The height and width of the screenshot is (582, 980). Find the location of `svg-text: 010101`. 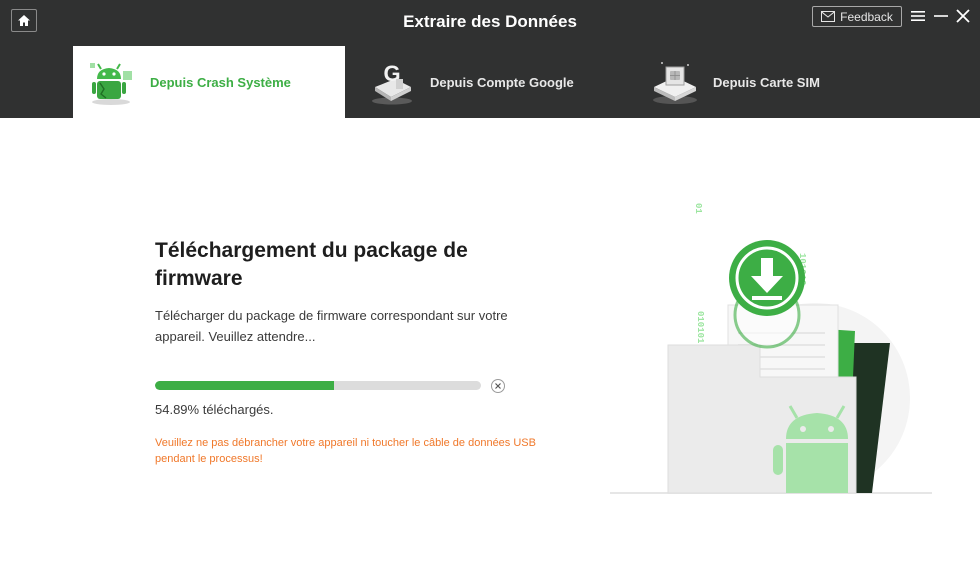

svg-text: 010101 is located at coordinates (700, 327).